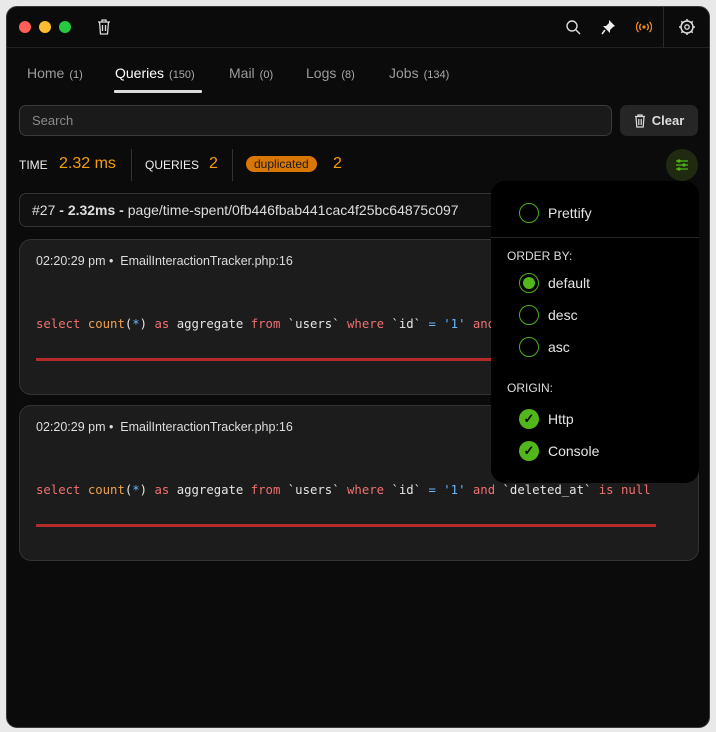 This screenshot has width=716, height=732. I want to click on title-bar, so click(358, 27).